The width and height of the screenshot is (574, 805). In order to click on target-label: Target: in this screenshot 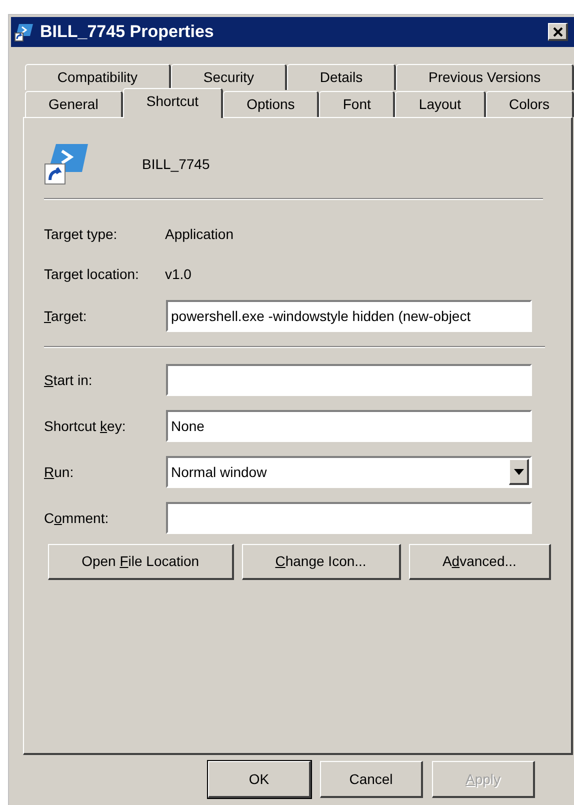, I will do `click(66, 316)`.